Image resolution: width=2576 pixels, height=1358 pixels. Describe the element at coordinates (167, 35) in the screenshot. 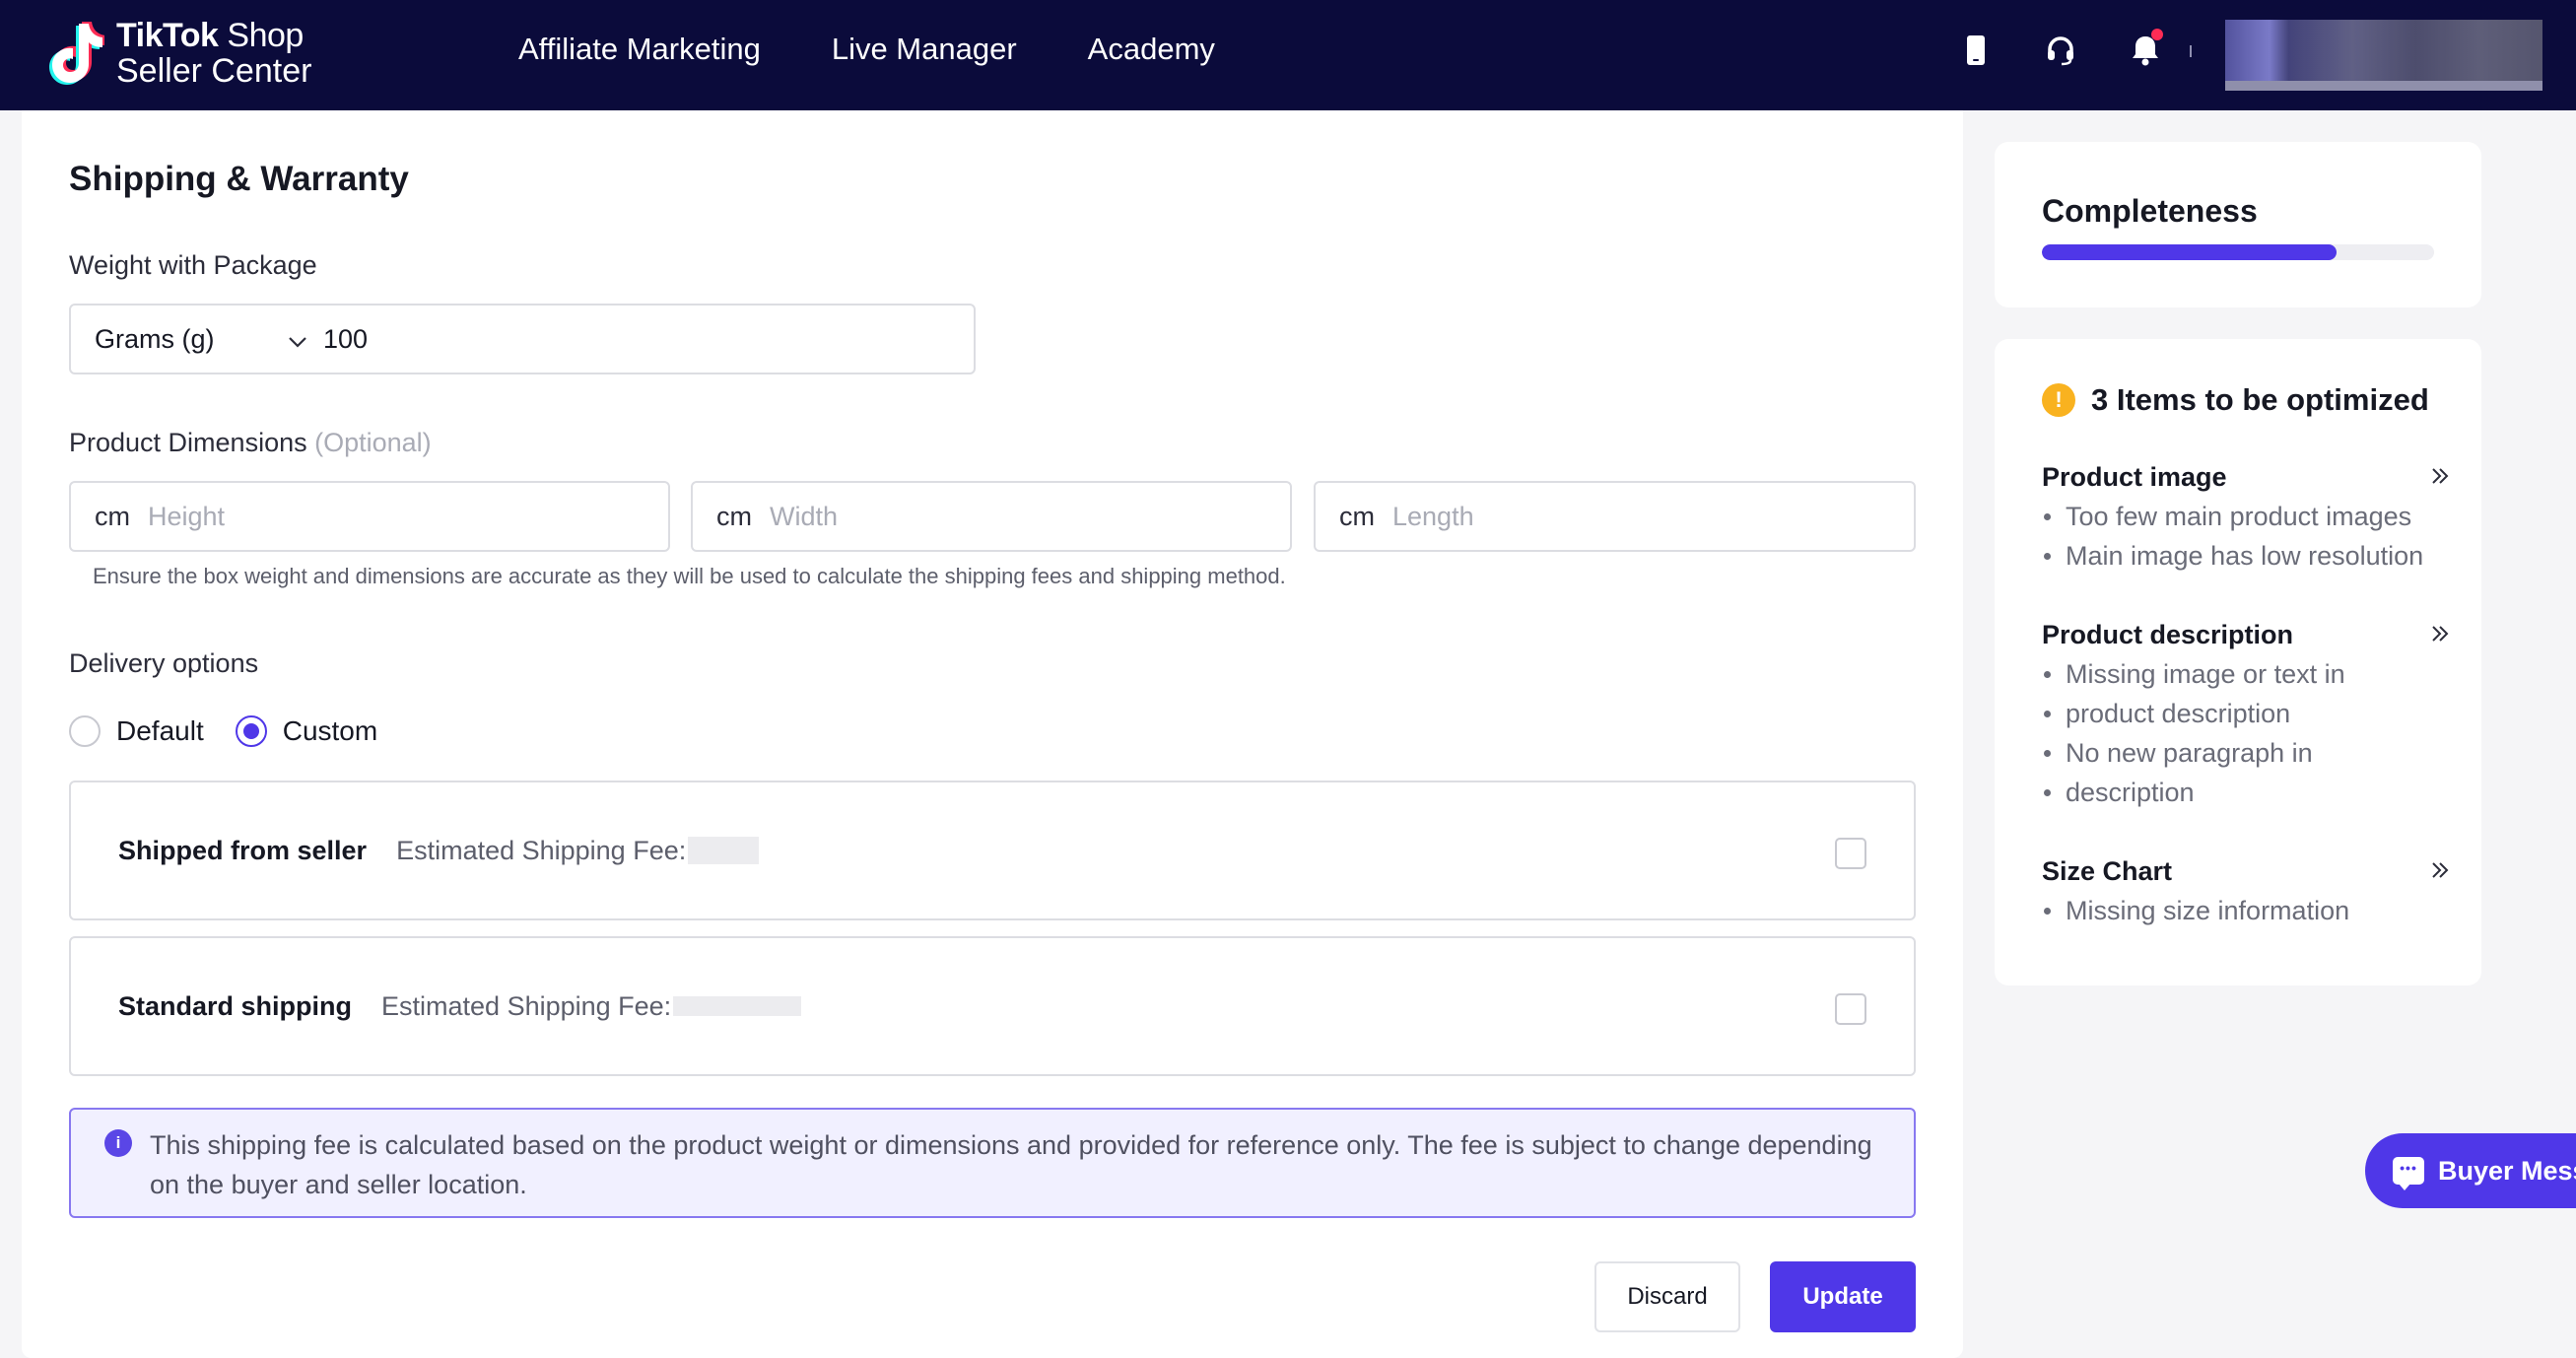

I see `logo-brand: TikTok` at that location.